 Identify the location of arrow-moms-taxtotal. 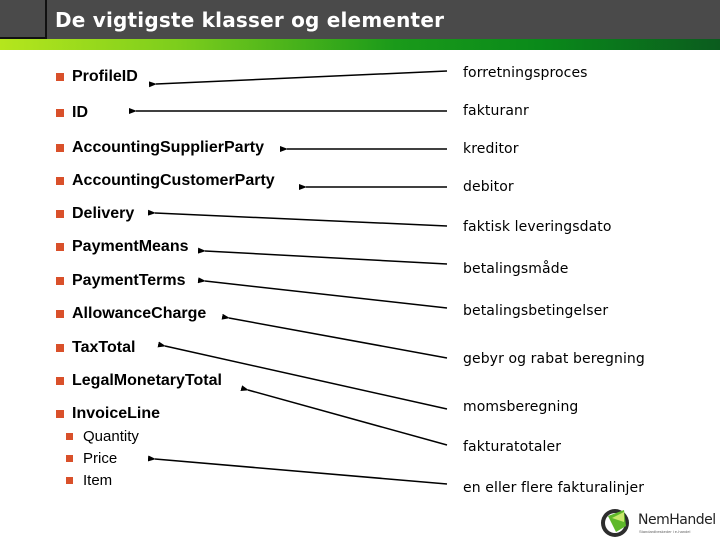
(302, 375).